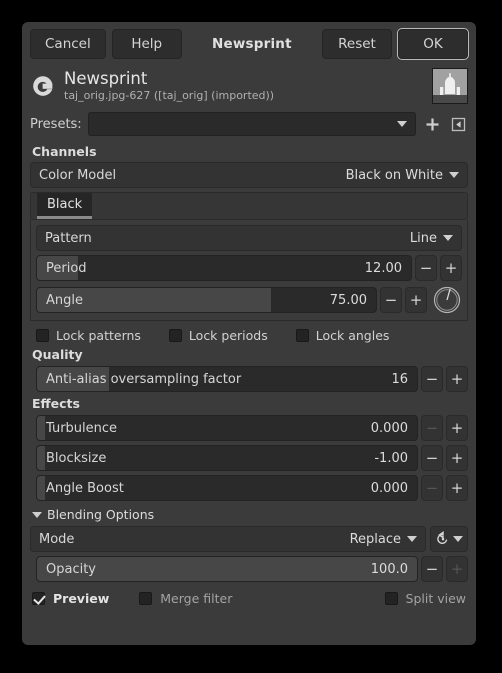 The image size is (502, 673). What do you see at coordinates (391, 598) in the screenshot?
I see `split-view-checkbox` at bounding box center [391, 598].